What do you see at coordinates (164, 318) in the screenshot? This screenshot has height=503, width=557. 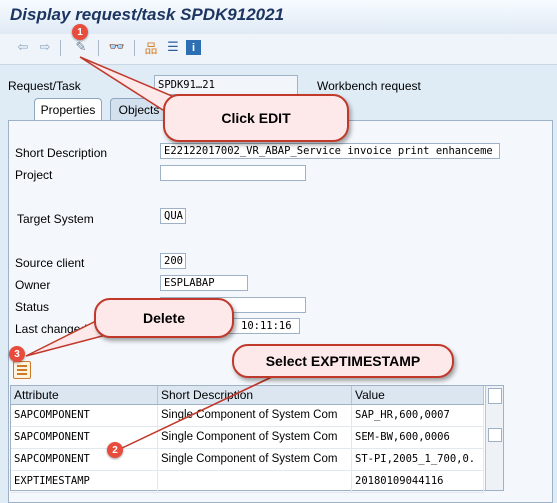 I see `callout-delete: Delete` at bounding box center [164, 318].